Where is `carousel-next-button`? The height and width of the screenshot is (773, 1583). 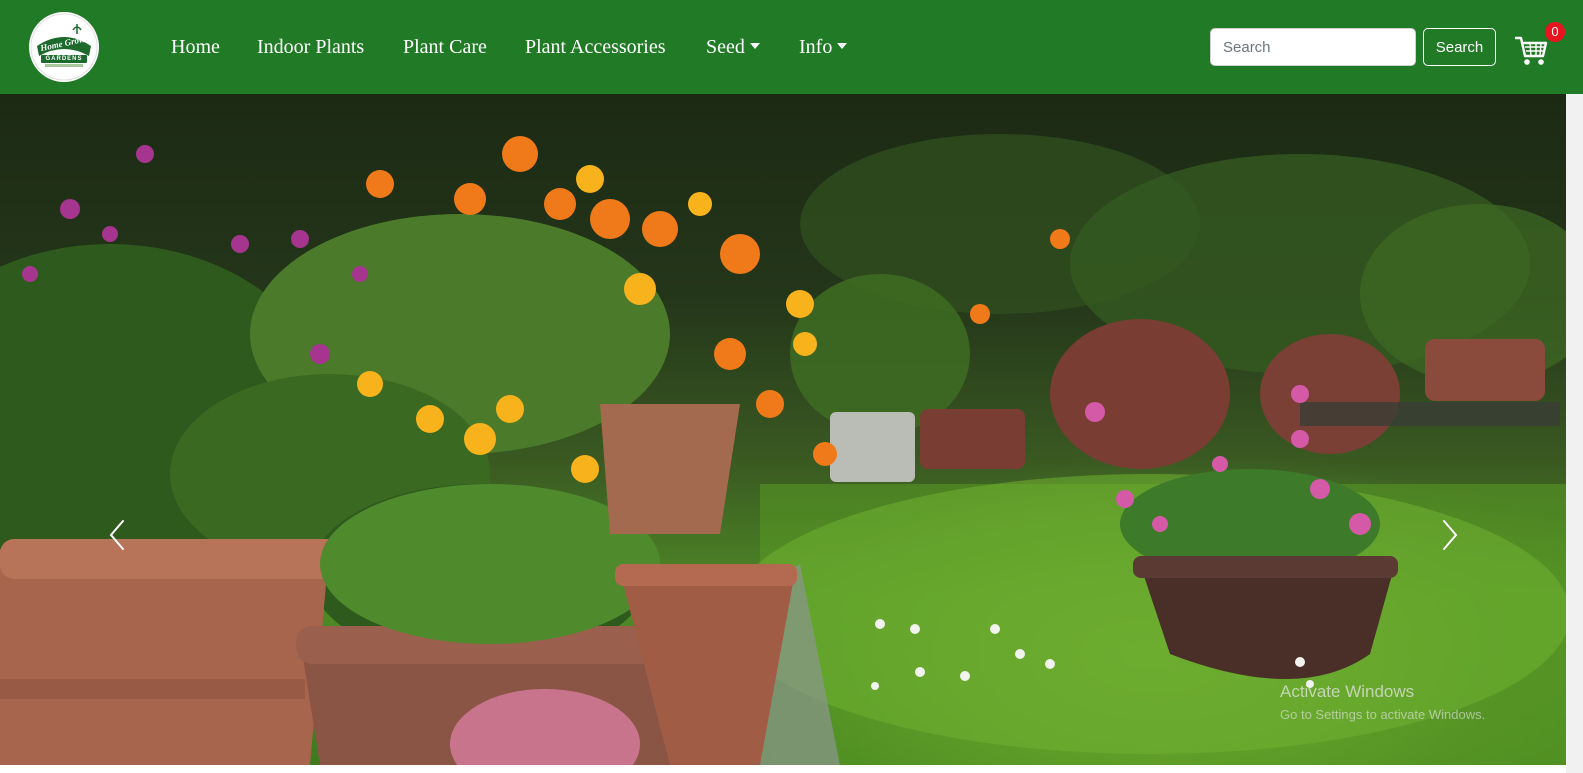 carousel-next-button is located at coordinates (1449, 535).